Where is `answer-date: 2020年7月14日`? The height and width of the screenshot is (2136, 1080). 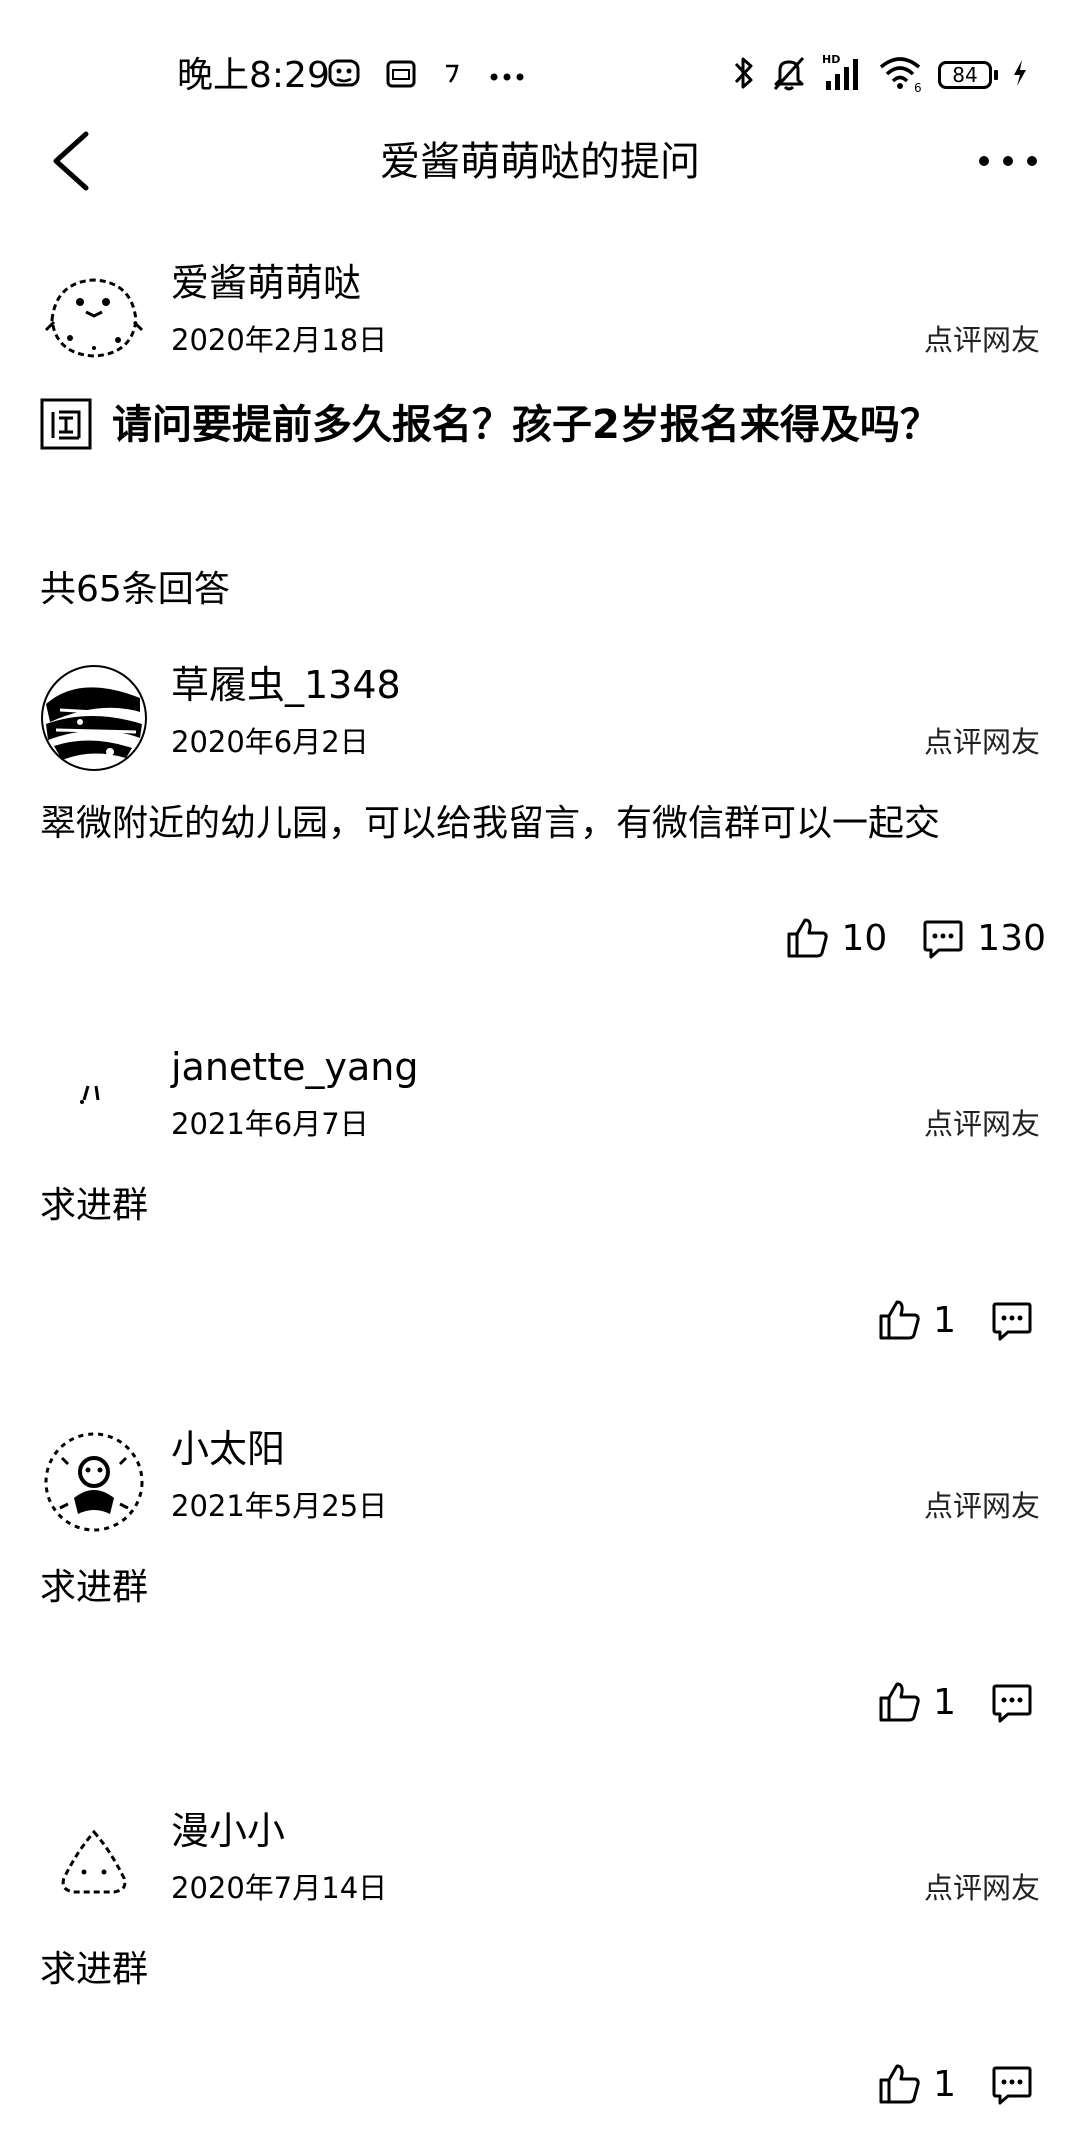
answer-date: 2020年7月14日 is located at coordinates (279, 1888).